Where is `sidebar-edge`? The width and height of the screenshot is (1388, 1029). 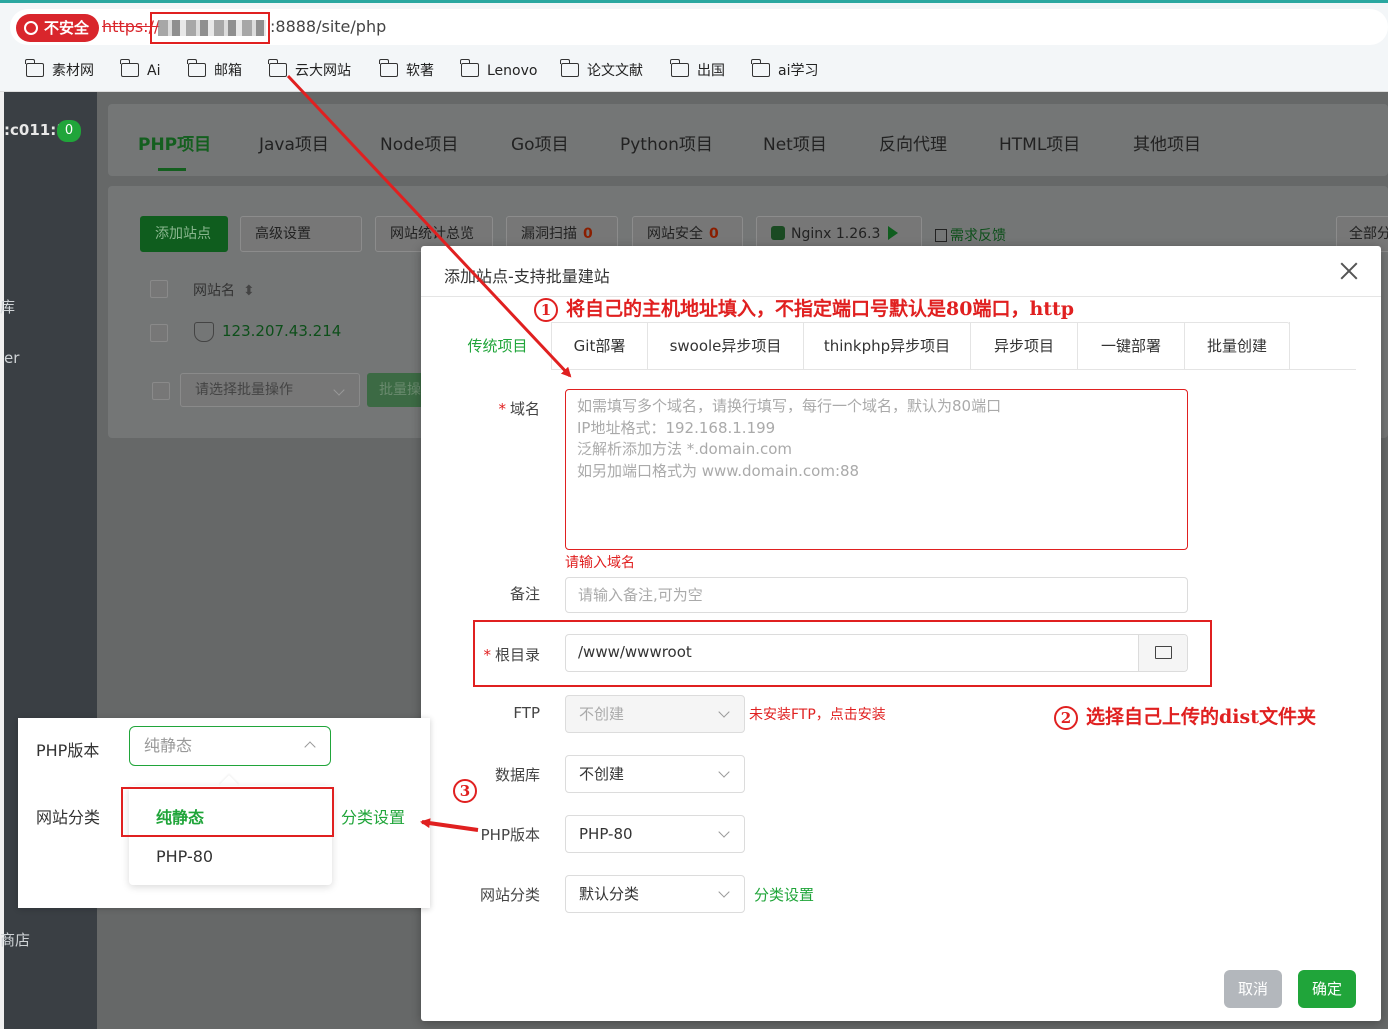 sidebar-edge is located at coordinates (2, 560).